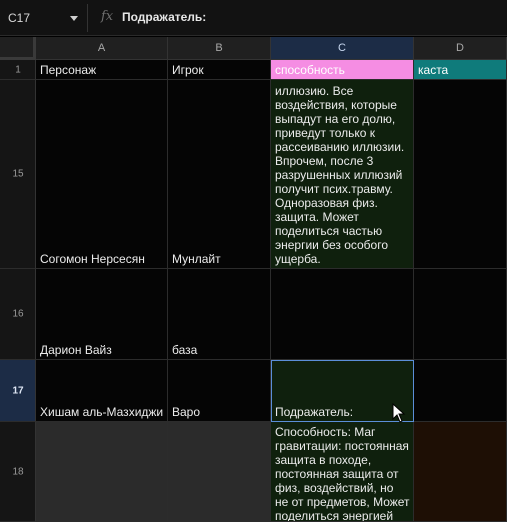 This screenshot has height=522, width=507. I want to click on cell-a17: Хишам аль-Мазхиджи, so click(102, 391).